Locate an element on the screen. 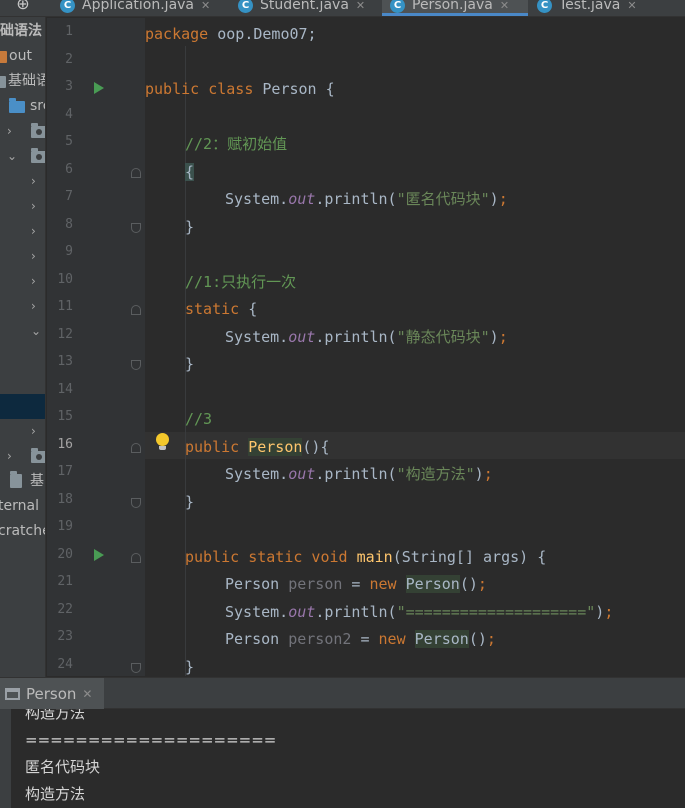 The image size is (685, 808). tree-child-row: ⌄ is located at coordinates (22, 331).